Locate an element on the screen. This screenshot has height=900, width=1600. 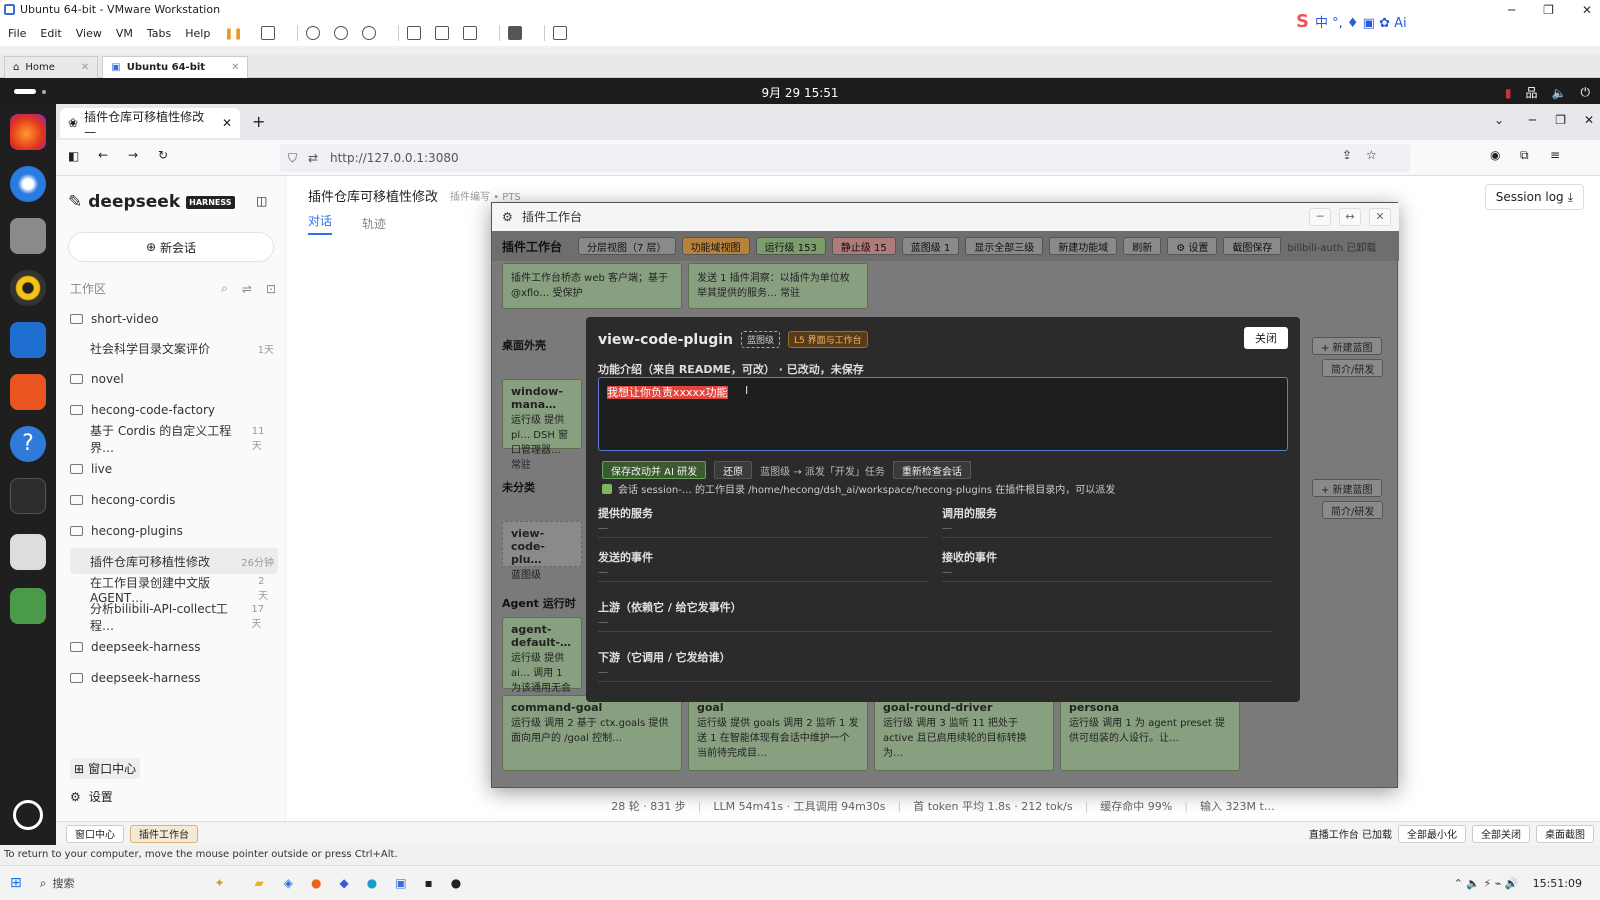
thunderbird-icon is located at coordinates (28, 184).